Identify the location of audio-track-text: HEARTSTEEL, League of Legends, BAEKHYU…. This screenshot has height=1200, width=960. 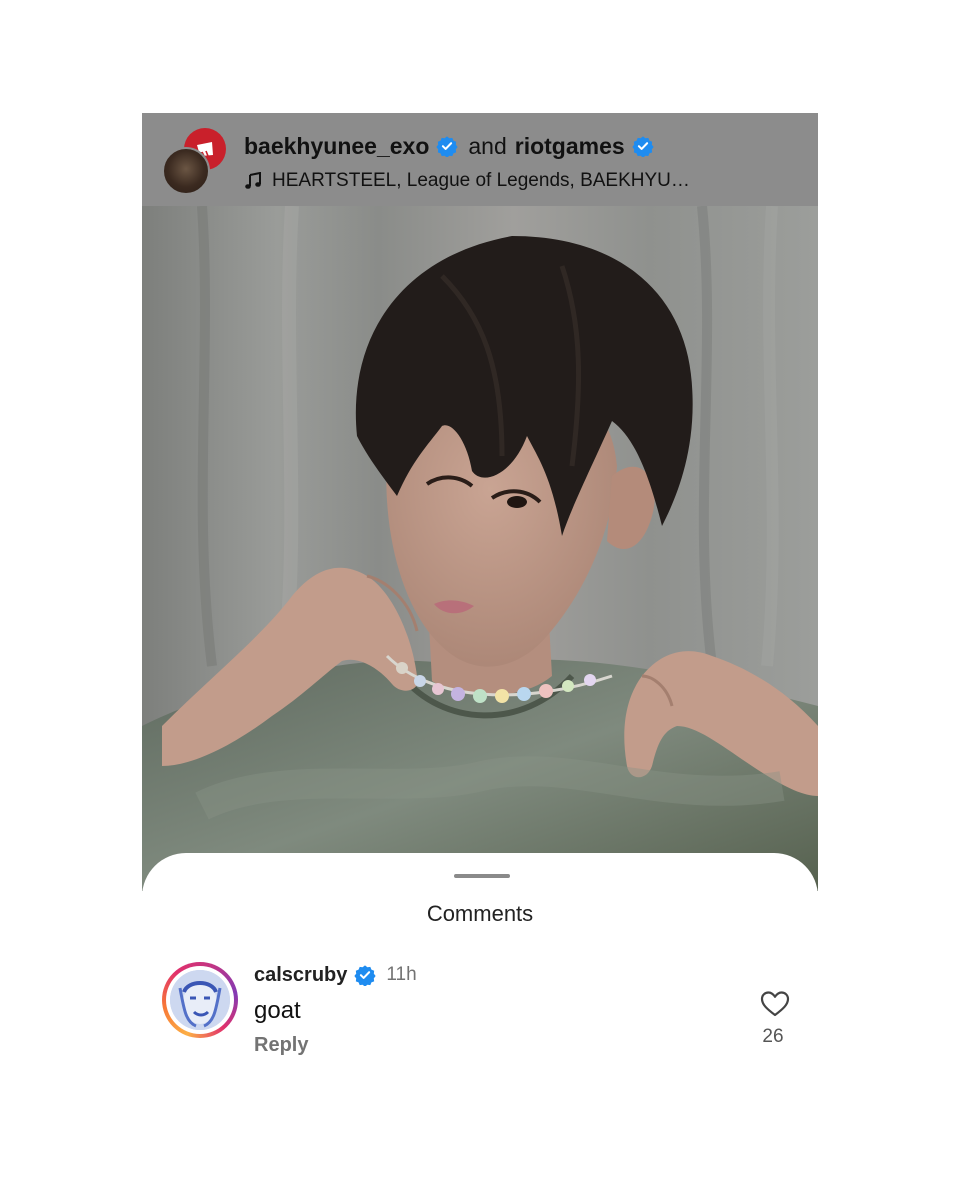
(481, 180).